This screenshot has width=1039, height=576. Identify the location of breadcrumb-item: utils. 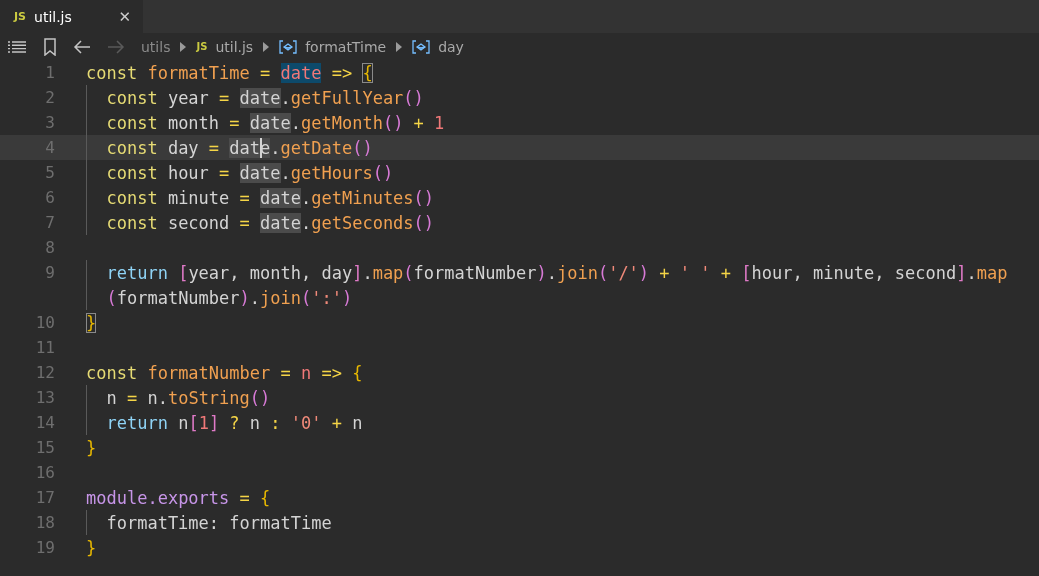
(156, 46).